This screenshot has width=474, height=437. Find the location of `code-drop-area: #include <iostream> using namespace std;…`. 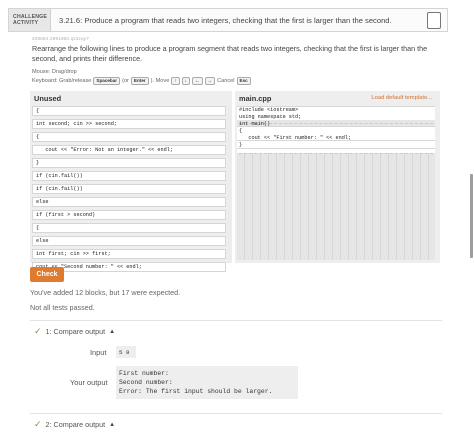

code-drop-area: #include <iostream> using namespace std;… is located at coordinates (336, 183).